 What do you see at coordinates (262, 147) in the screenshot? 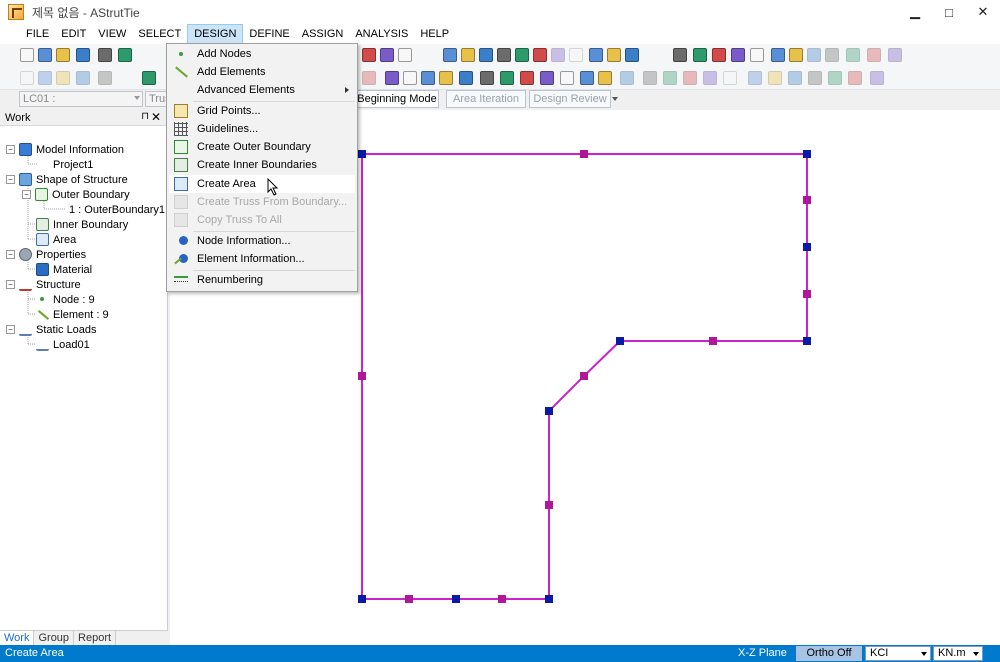
I see `menu-create-outer-boundary: Create Outer Boundary` at bounding box center [262, 147].